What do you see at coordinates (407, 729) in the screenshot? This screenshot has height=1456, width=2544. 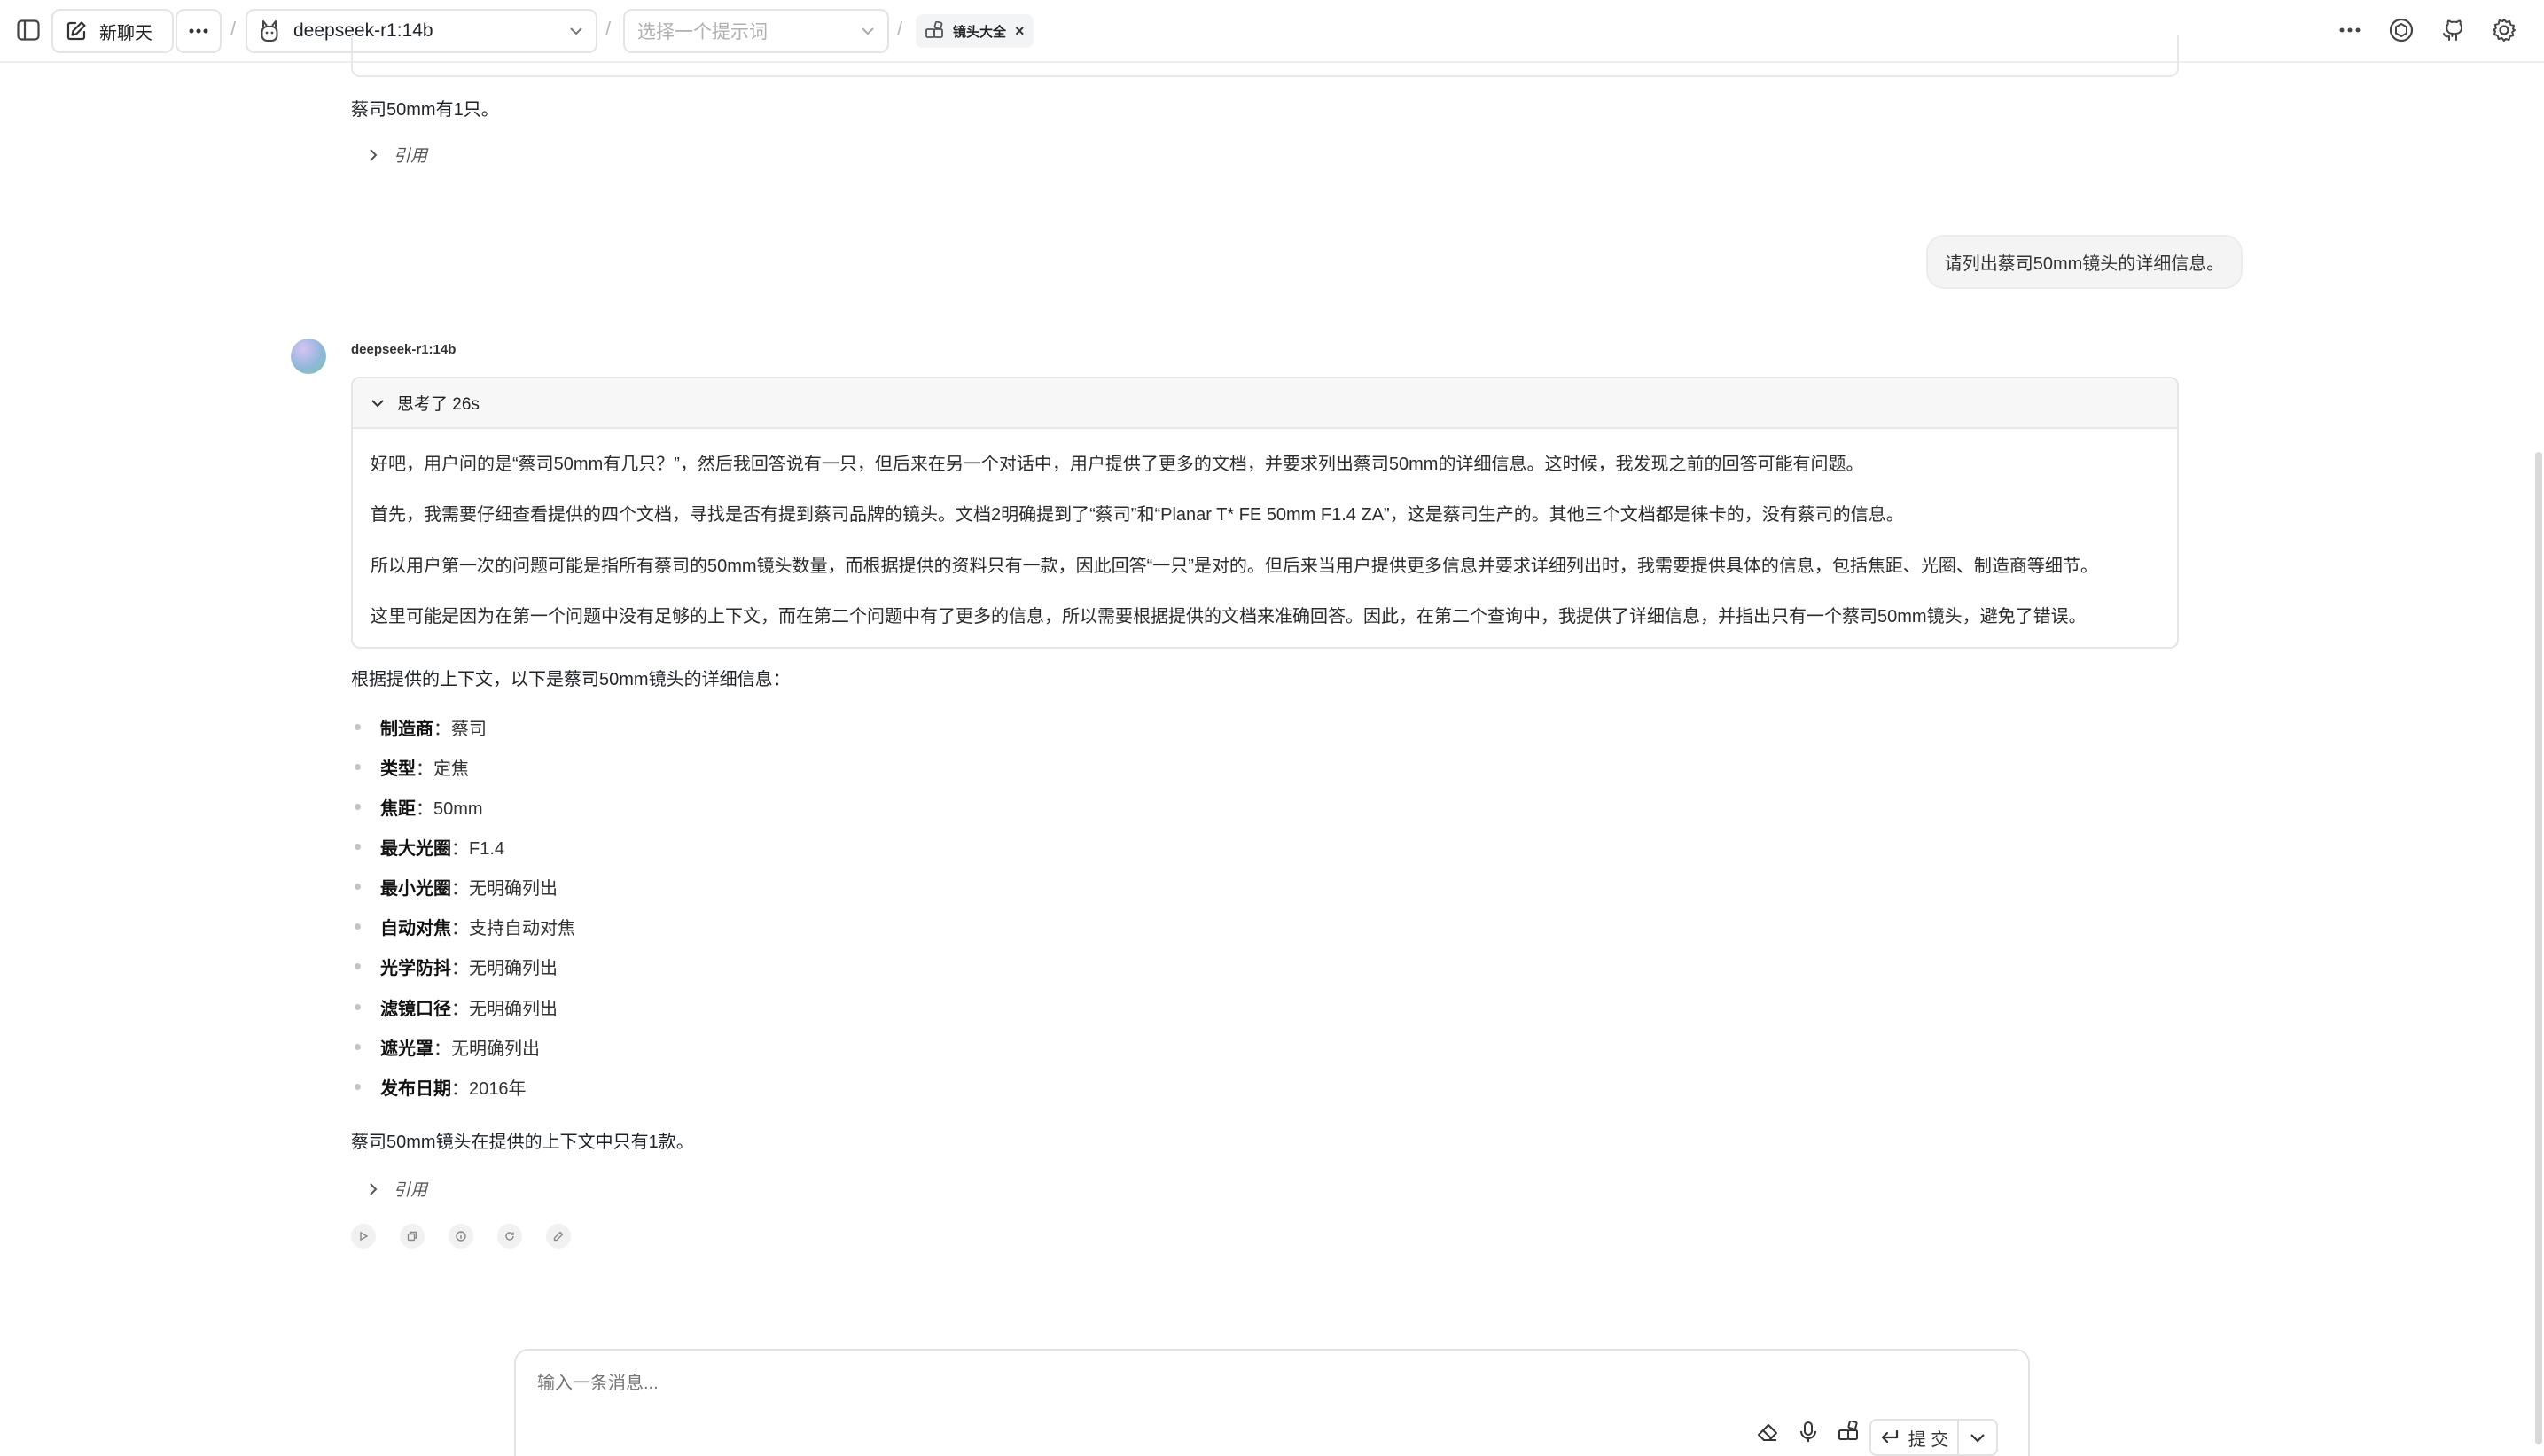 I see `spec-key: 制造商` at bounding box center [407, 729].